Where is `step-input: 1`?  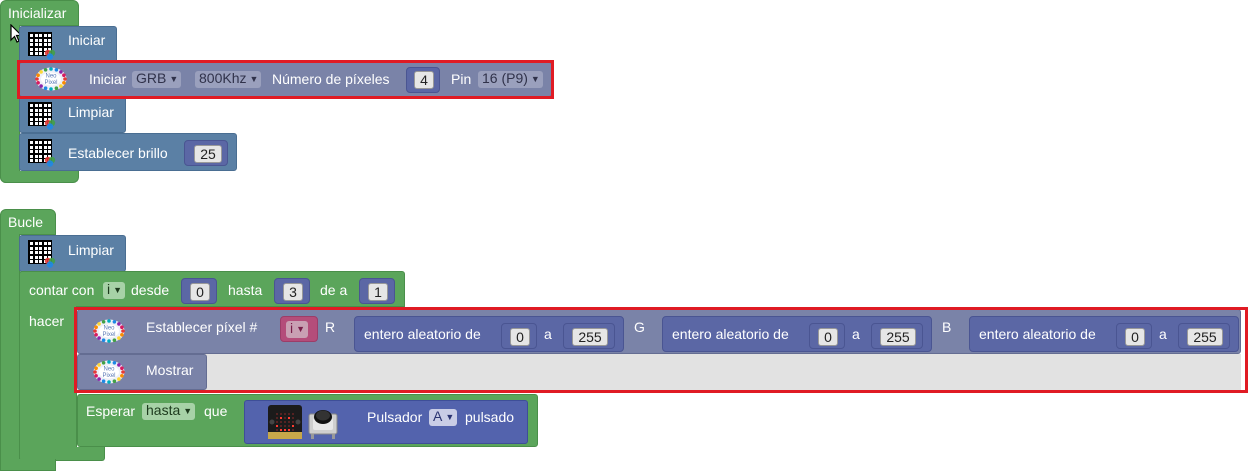
step-input: 1 is located at coordinates (378, 292).